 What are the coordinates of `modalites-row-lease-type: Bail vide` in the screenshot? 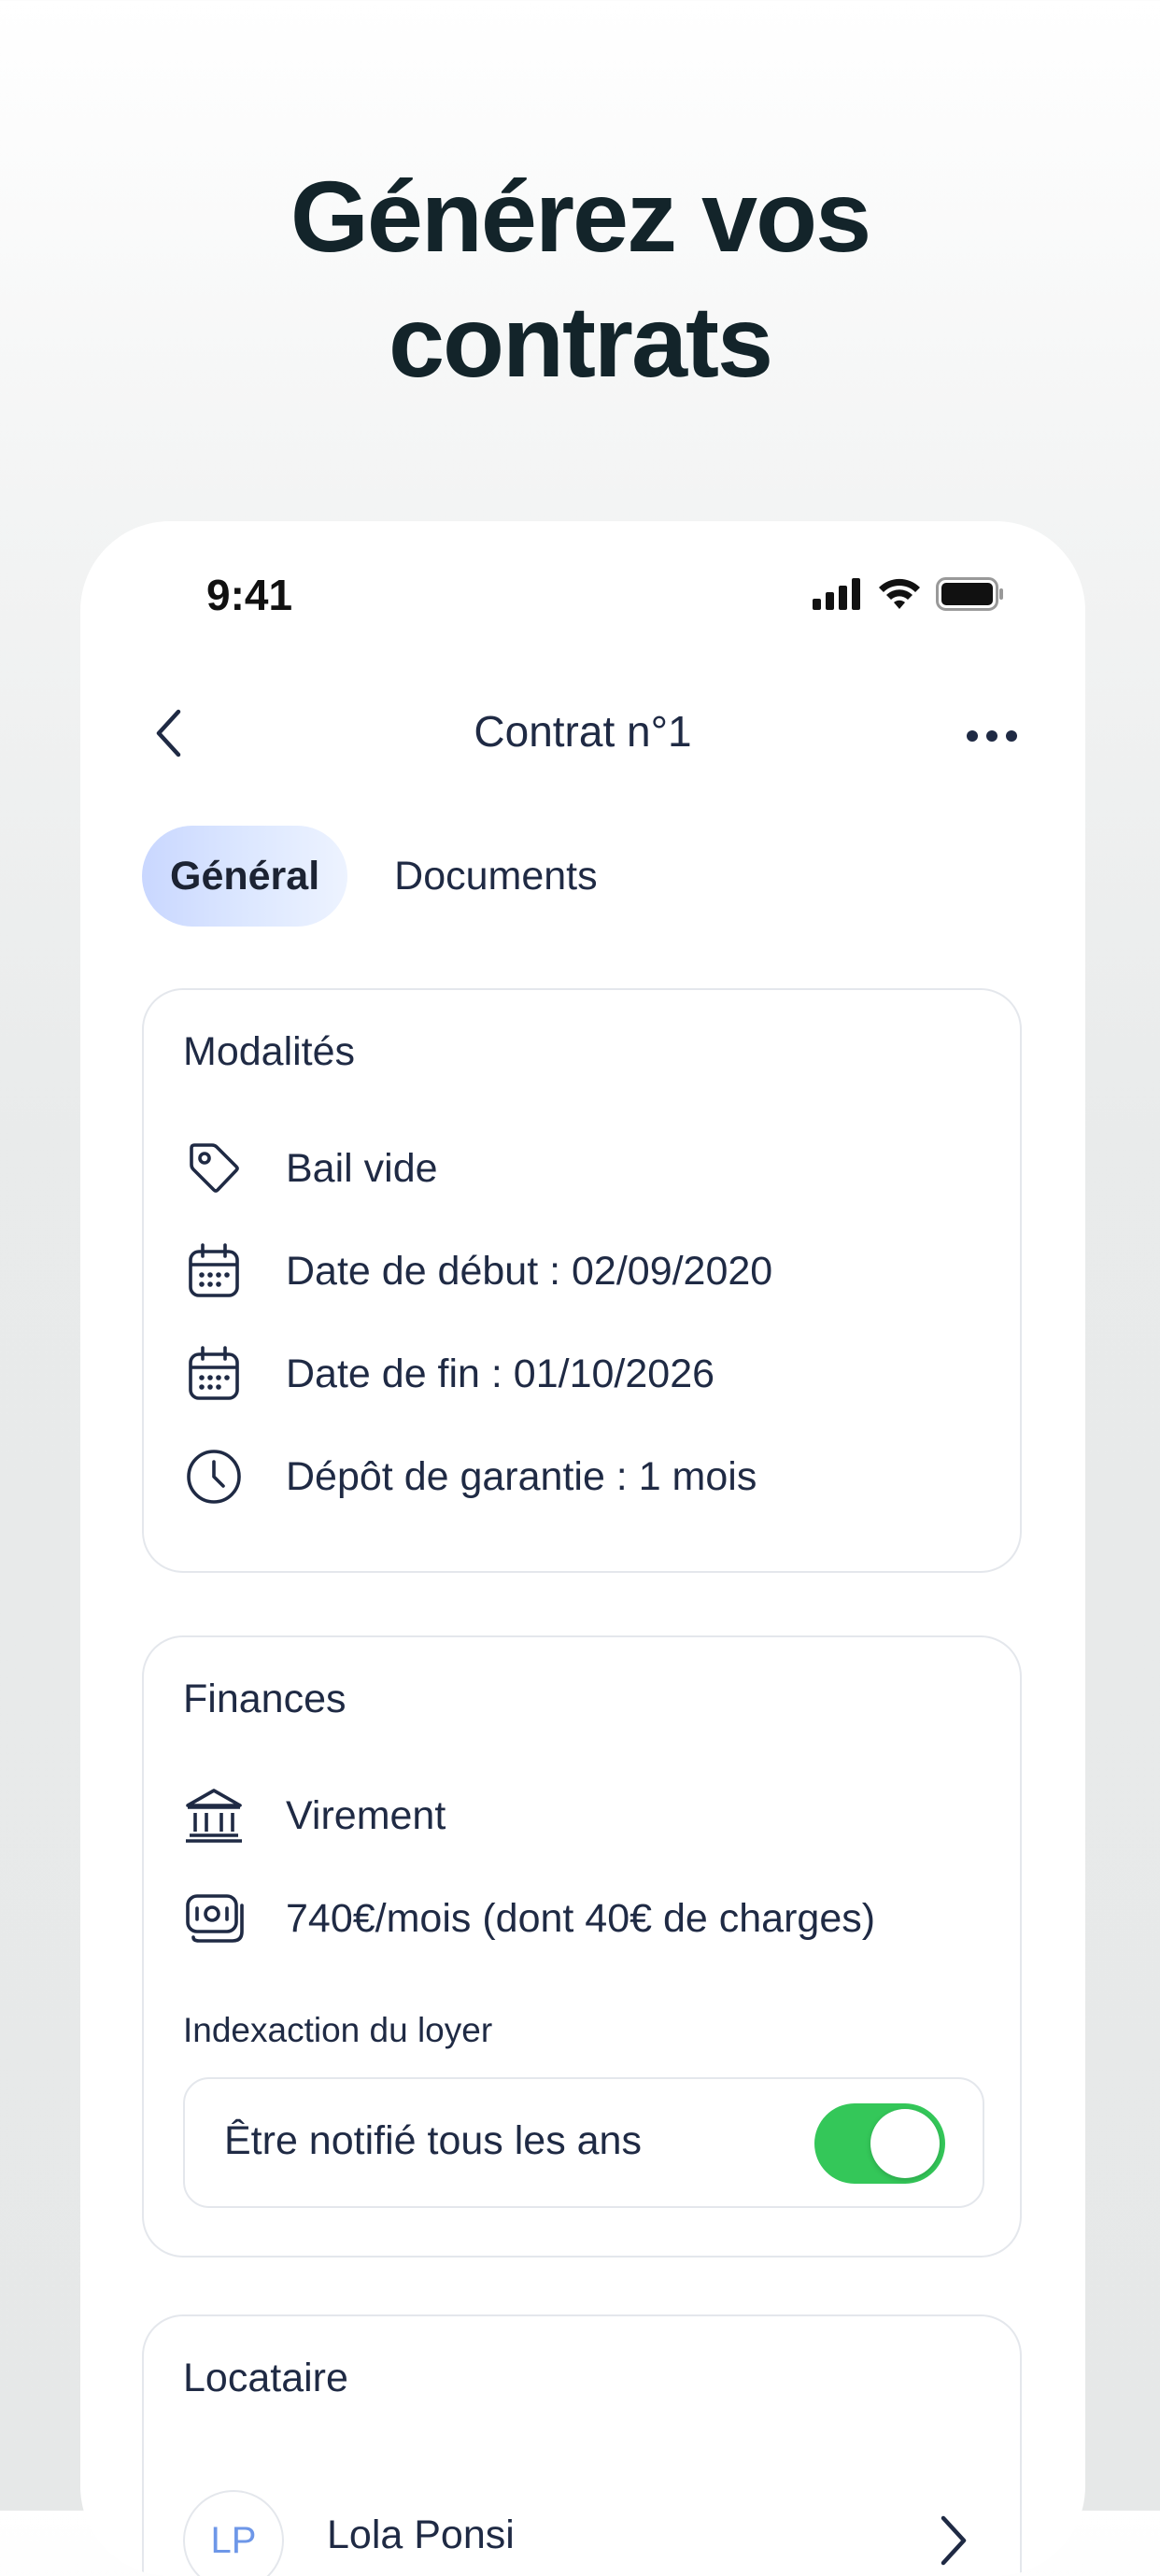 It's located at (311, 1168).